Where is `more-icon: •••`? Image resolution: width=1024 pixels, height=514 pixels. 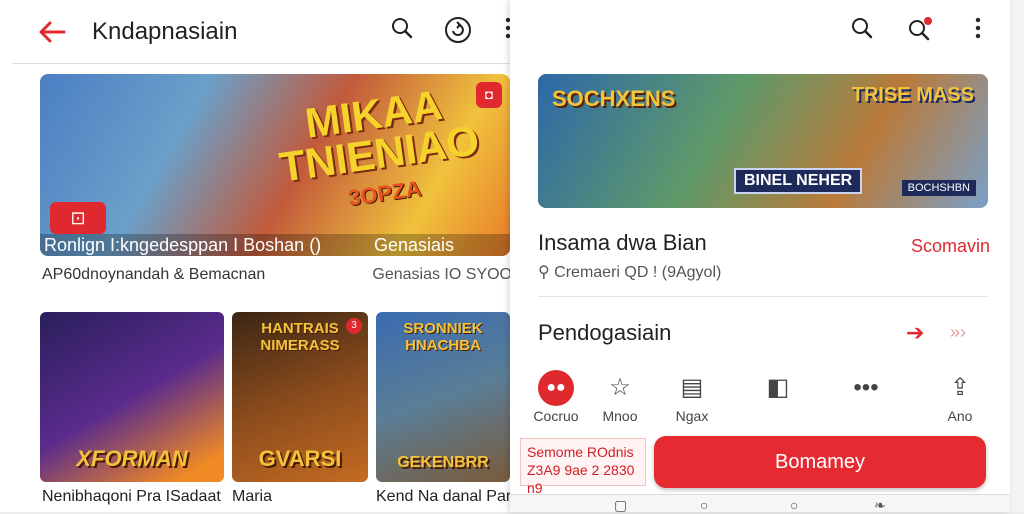
more-icon: ••• is located at coordinates (866, 387).